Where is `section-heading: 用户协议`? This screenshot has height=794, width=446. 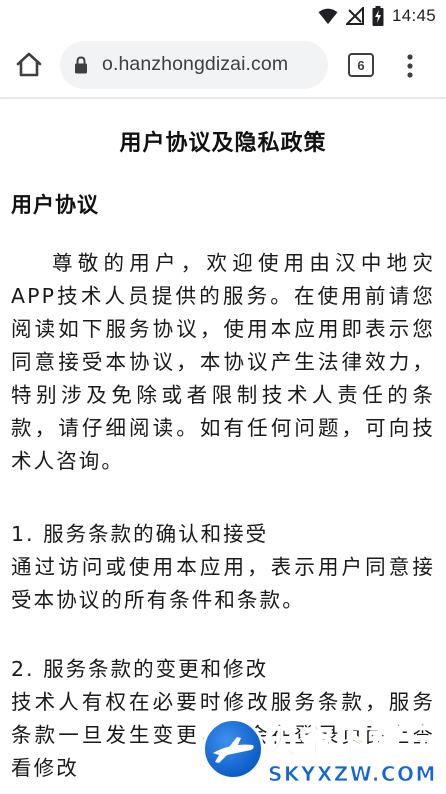
section-heading: 用户协议 is located at coordinates (55, 205).